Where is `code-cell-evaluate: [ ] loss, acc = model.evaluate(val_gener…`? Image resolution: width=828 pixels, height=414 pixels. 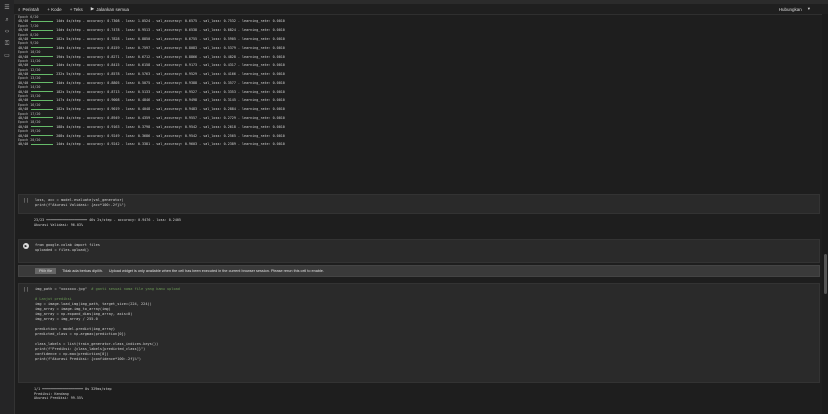
code-cell-evaluate: [ ] loss, acc = model.evaluate(val_gener… is located at coordinates (419, 204).